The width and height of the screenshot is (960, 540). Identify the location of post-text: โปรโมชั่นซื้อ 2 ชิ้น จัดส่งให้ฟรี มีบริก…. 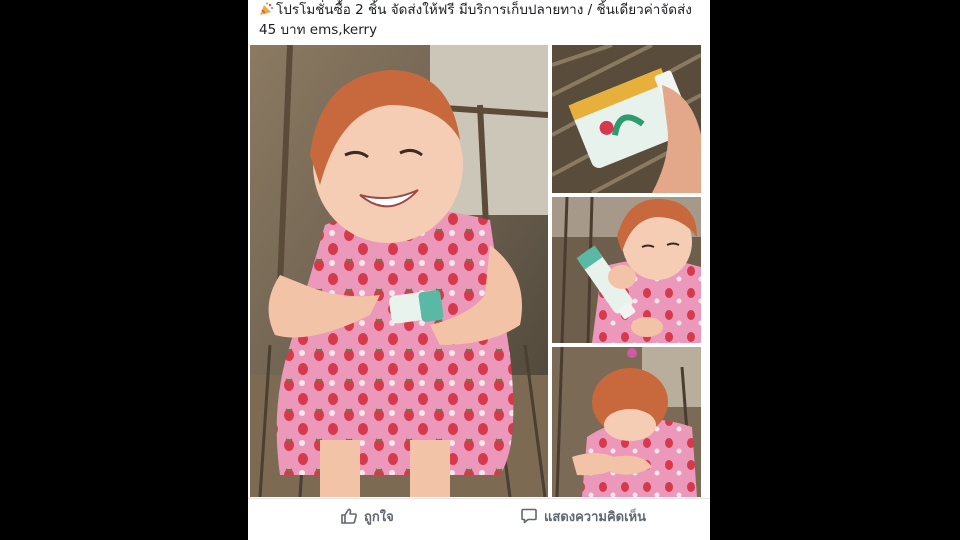
(481, 20).